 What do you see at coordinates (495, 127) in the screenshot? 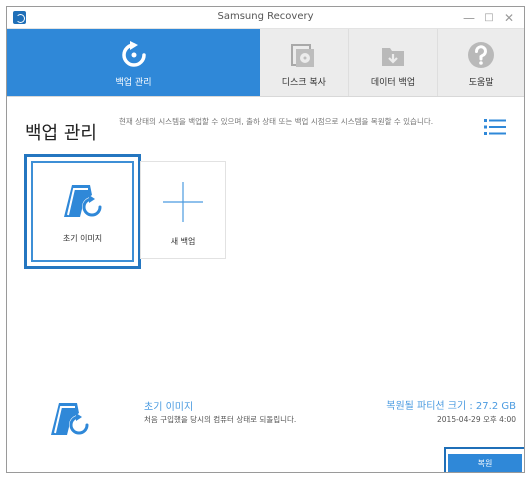
I see `list-view-icon` at bounding box center [495, 127].